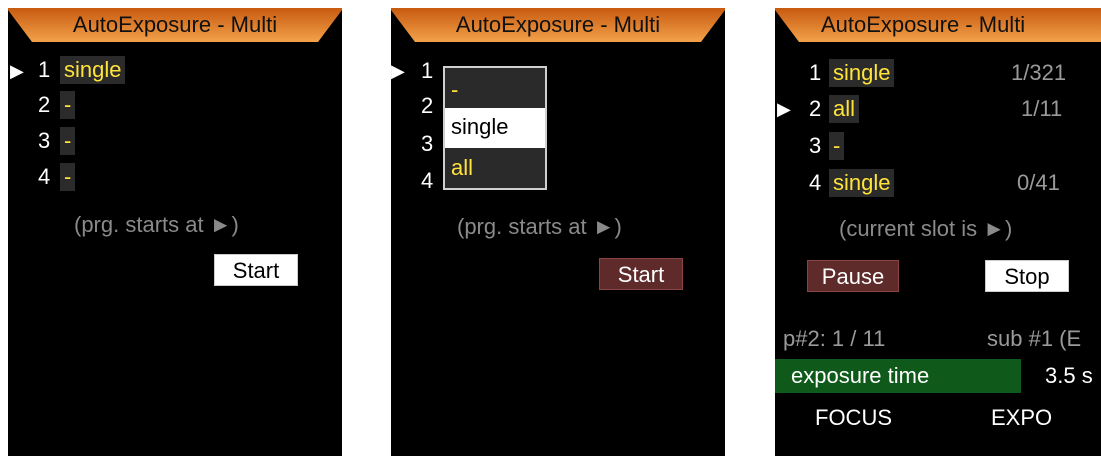 Image resolution: width=1101 pixels, height=458 pixels. I want to click on program-status: p#2: 1 / 11, so click(834, 338).